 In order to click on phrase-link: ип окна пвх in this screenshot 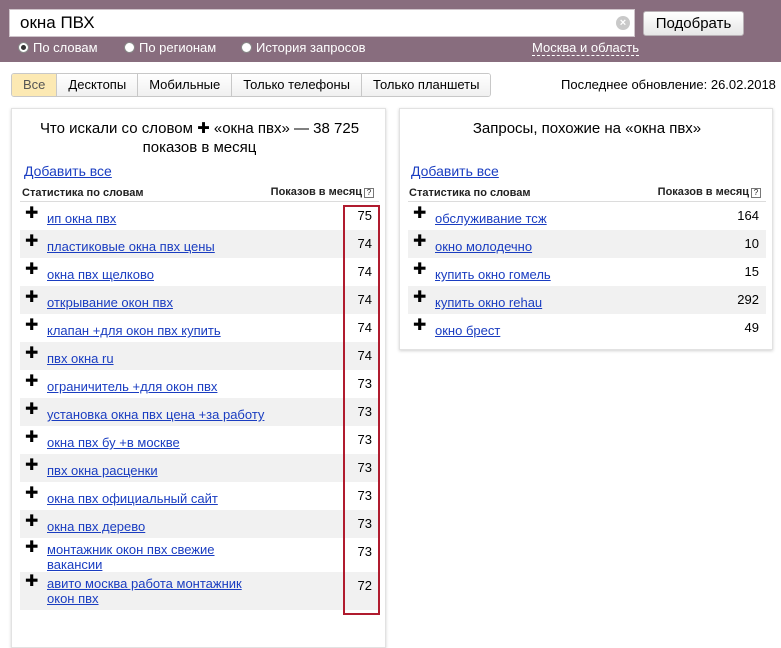, I will do `click(81, 218)`.